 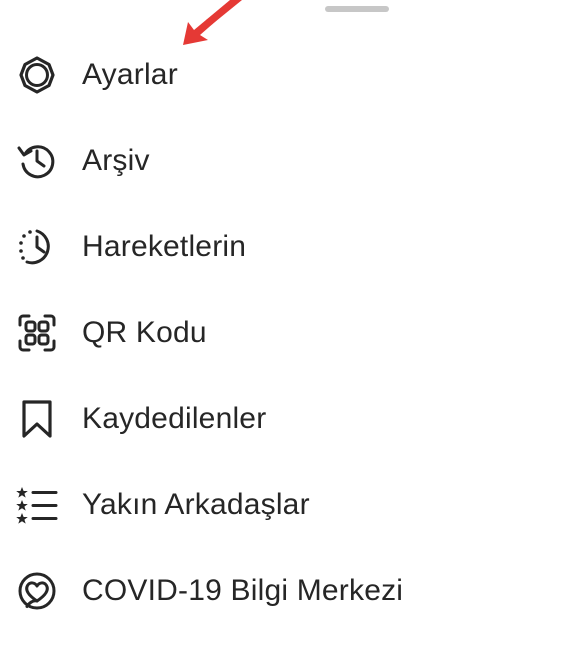 I want to click on menu-item-label: Kaydedilenler, so click(x=174, y=418).